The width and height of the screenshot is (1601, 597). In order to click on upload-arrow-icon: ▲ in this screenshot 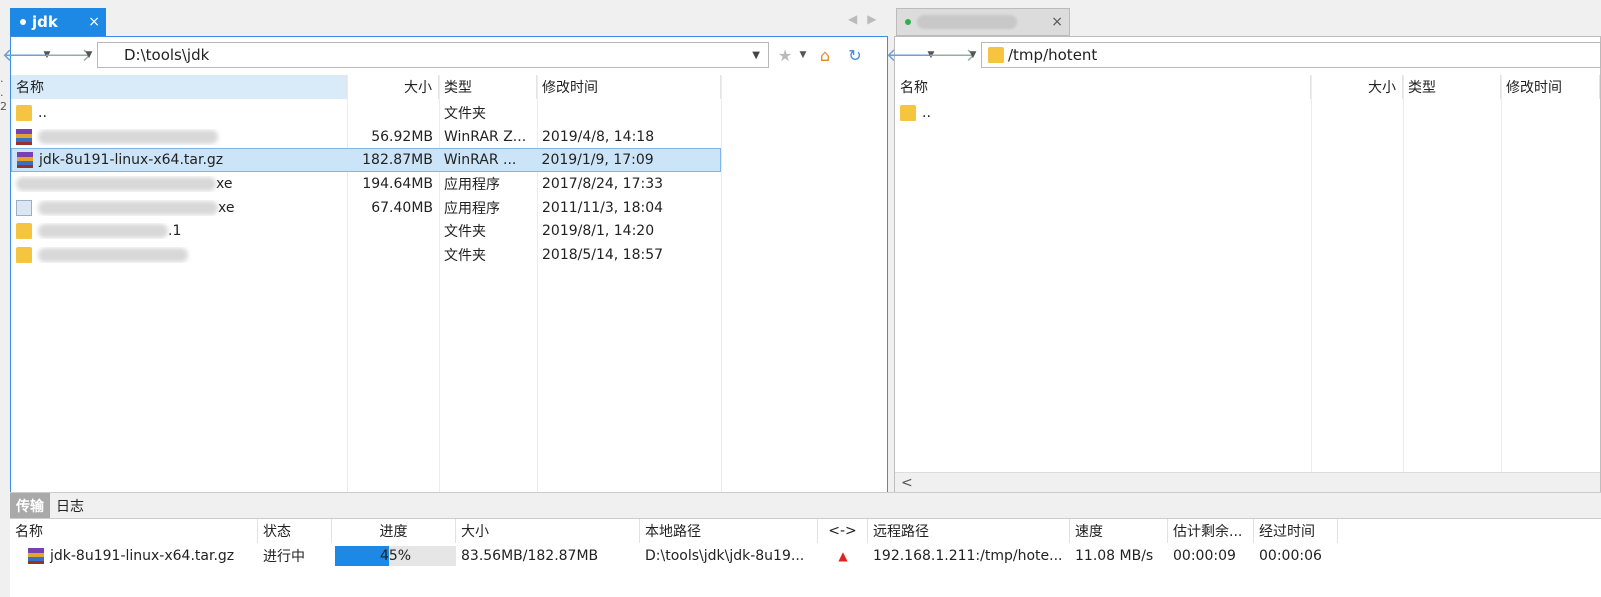, I will do `click(843, 556)`.